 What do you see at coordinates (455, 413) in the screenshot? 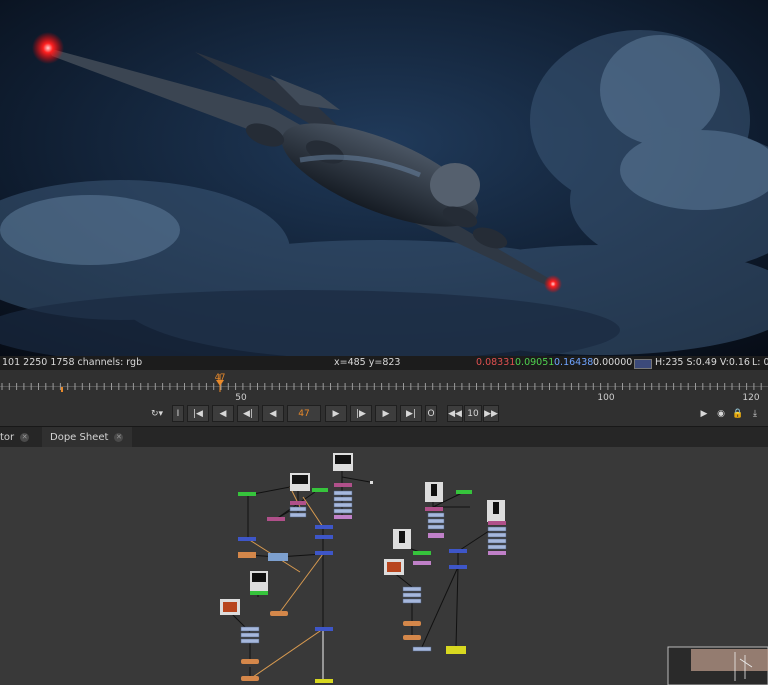
I see `skip-back-icon: ◀◀` at bounding box center [455, 413].